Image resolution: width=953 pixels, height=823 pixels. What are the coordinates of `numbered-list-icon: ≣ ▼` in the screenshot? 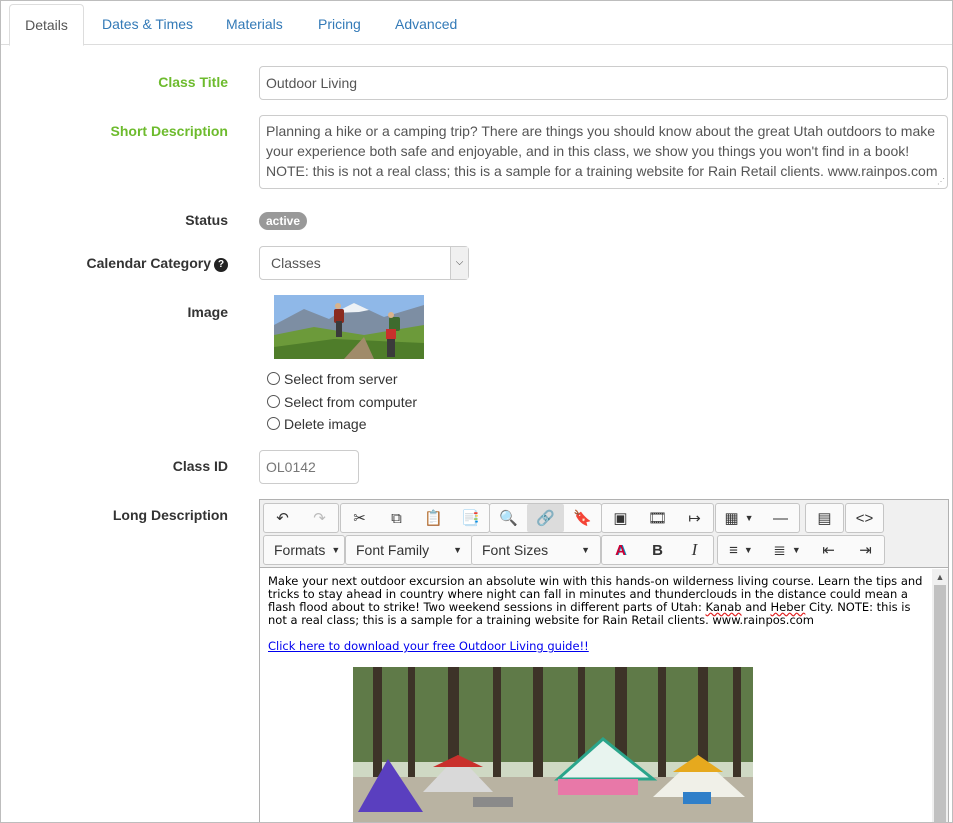 It's located at (787, 550).